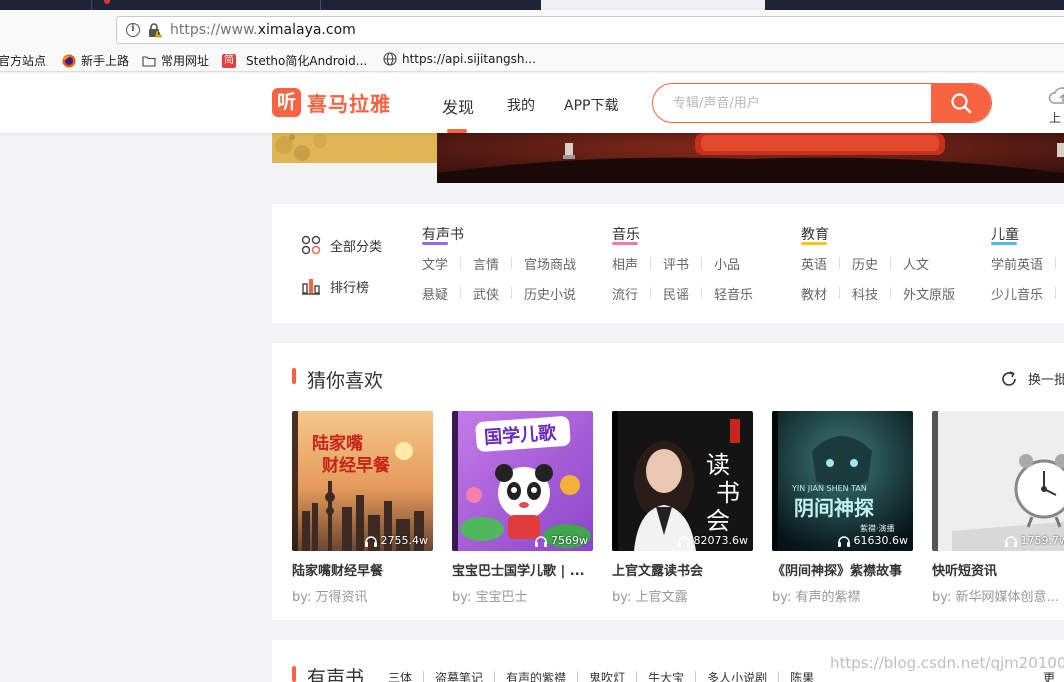  Describe the element at coordinates (802, 675) in the screenshot. I see `audiobook-tag: 陈果` at that location.